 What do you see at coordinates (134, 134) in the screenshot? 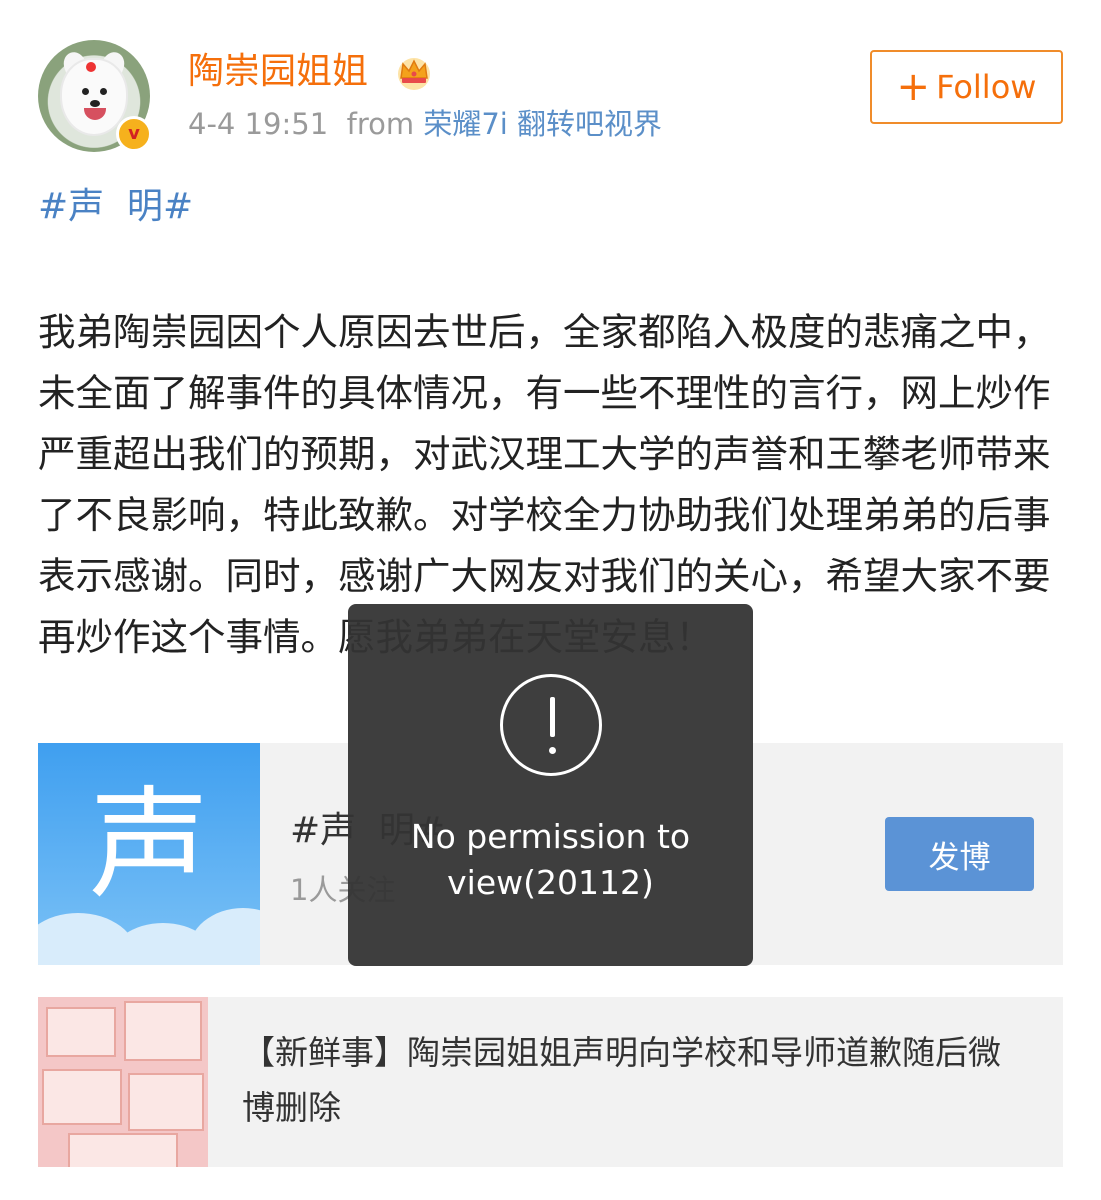
I see `verified-badge-icon: v` at bounding box center [134, 134].